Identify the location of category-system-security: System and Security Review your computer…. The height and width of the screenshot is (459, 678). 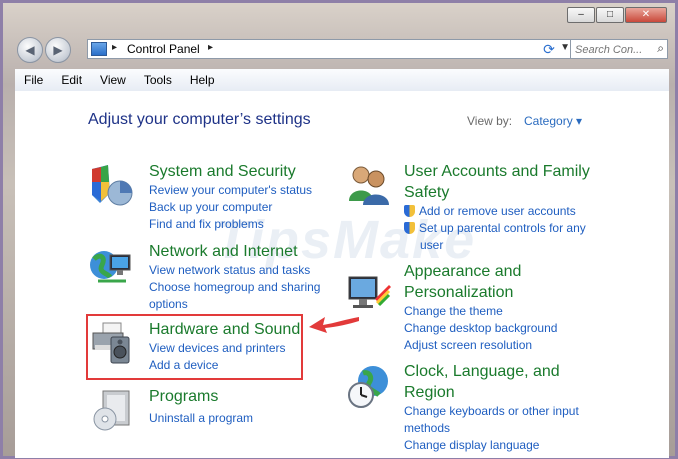
(230, 197).